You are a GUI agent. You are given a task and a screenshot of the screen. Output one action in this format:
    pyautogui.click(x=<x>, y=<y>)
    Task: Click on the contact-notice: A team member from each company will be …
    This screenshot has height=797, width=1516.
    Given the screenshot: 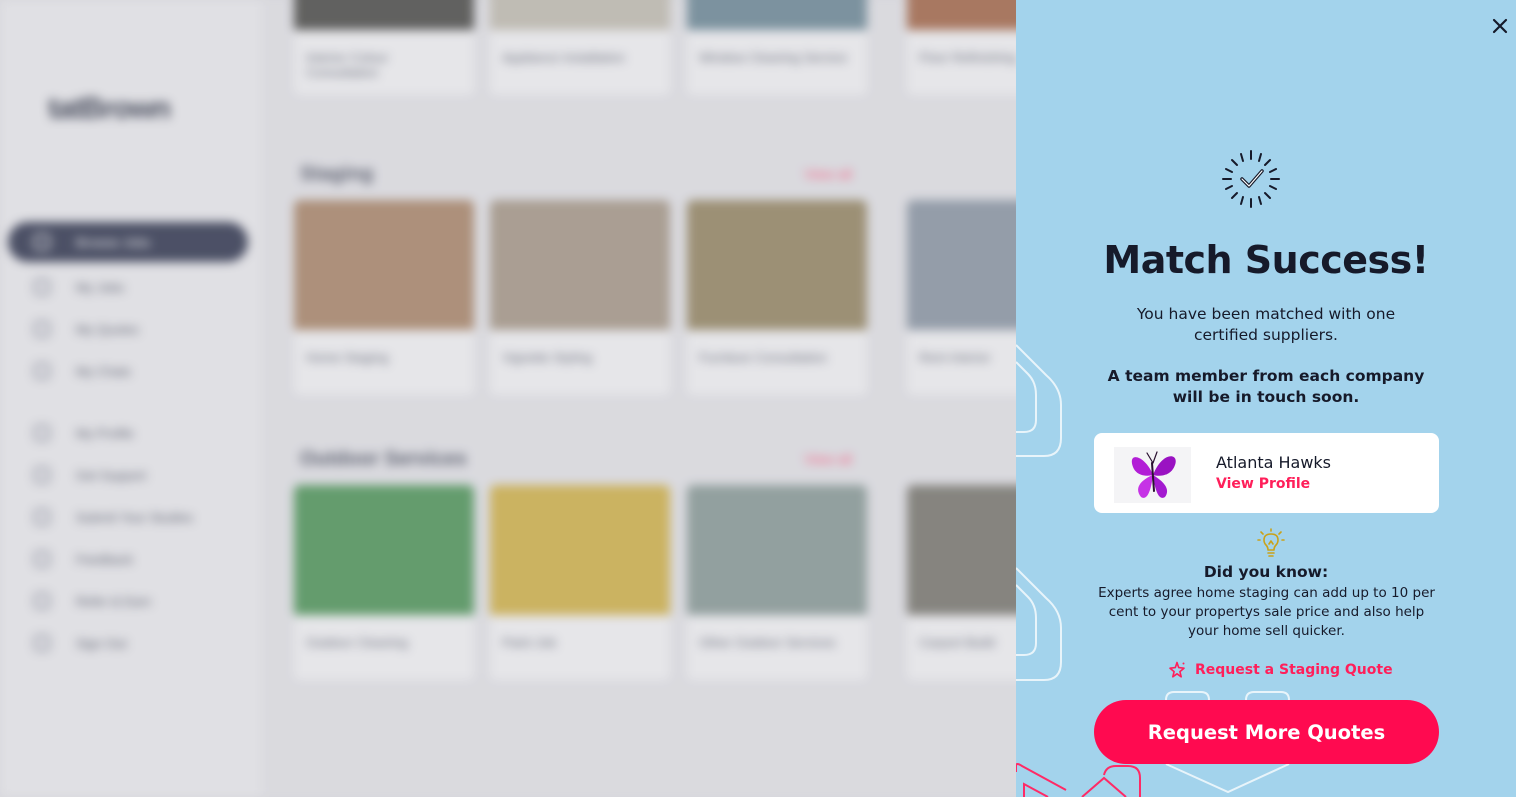 What is the action you would take?
    pyautogui.click(x=1266, y=386)
    